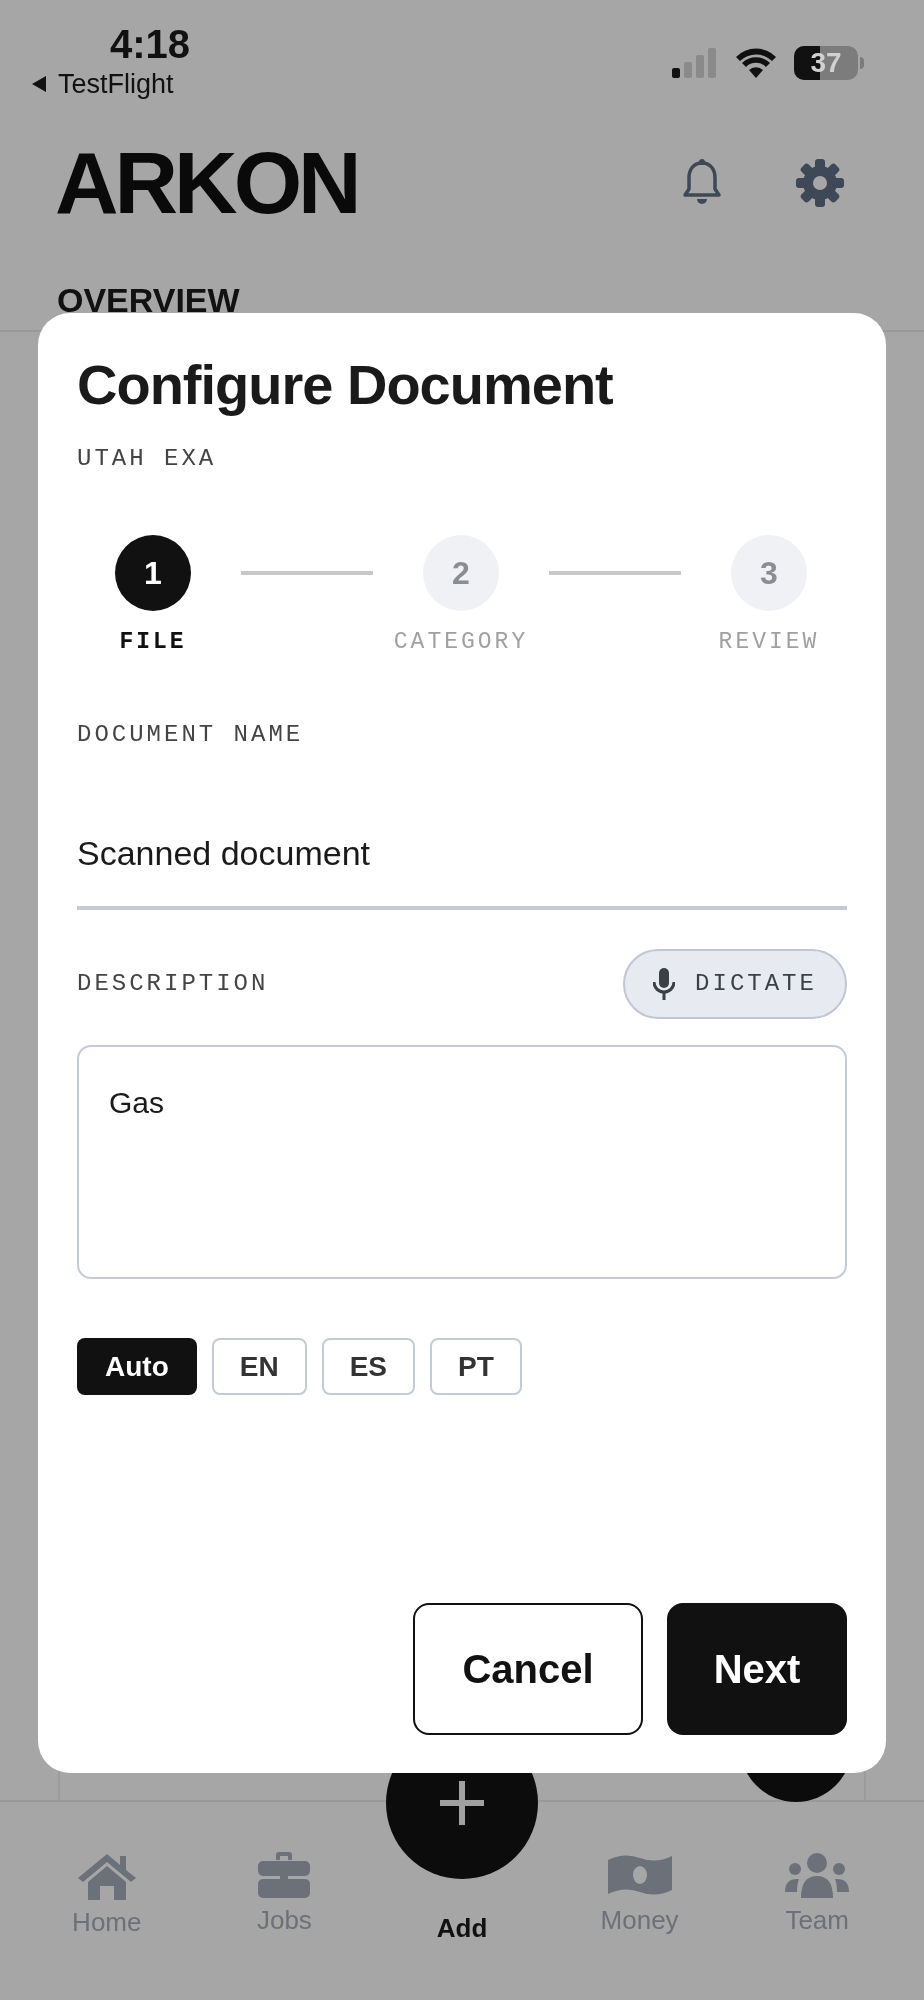 The image size is (924, 2000). What do you see at coordinates (462, 855) in the screenshot?
I see `input-field: Scanned document` at bounding box center [462, 855].